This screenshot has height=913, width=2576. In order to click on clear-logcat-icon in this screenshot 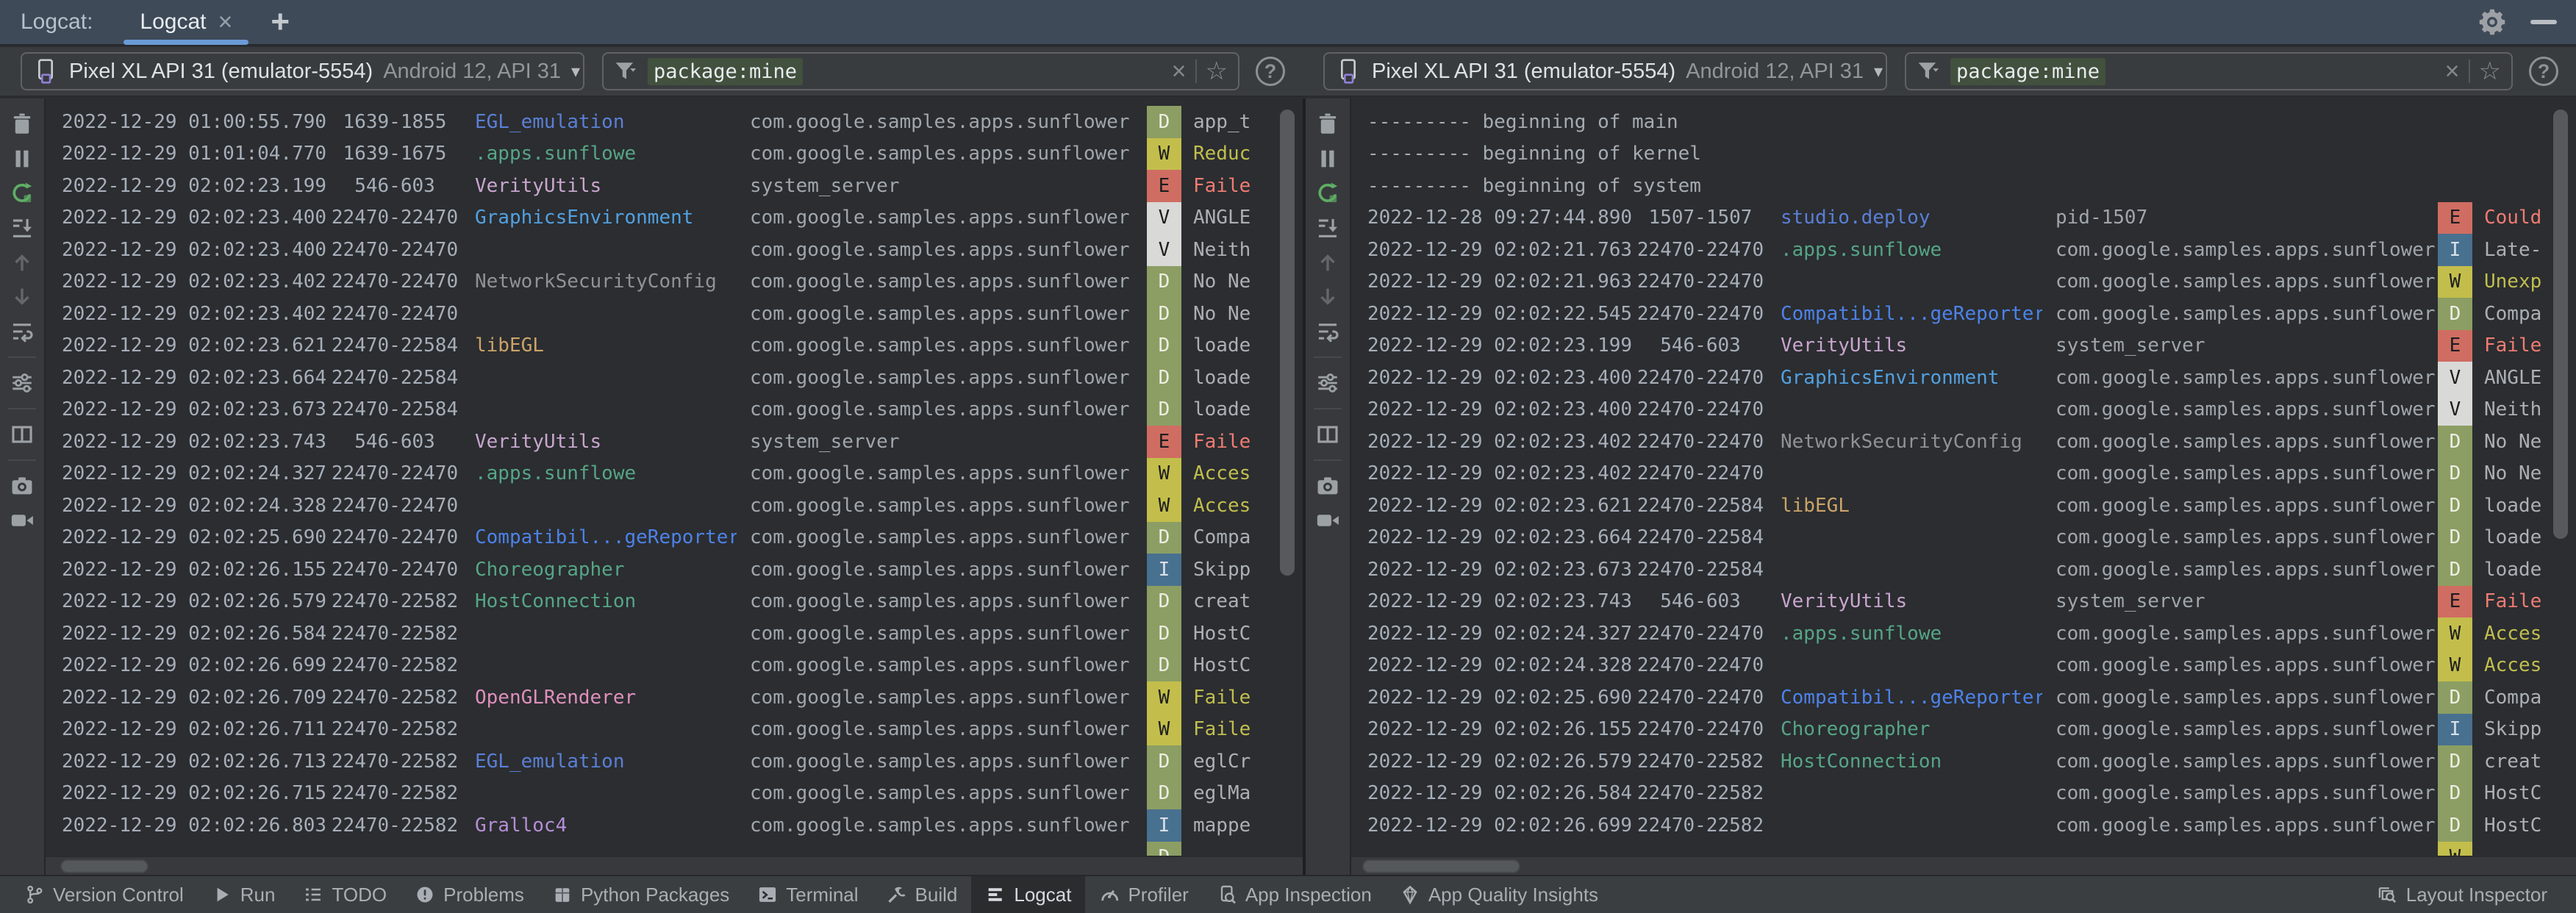, I will do `click(1327, 125)`.